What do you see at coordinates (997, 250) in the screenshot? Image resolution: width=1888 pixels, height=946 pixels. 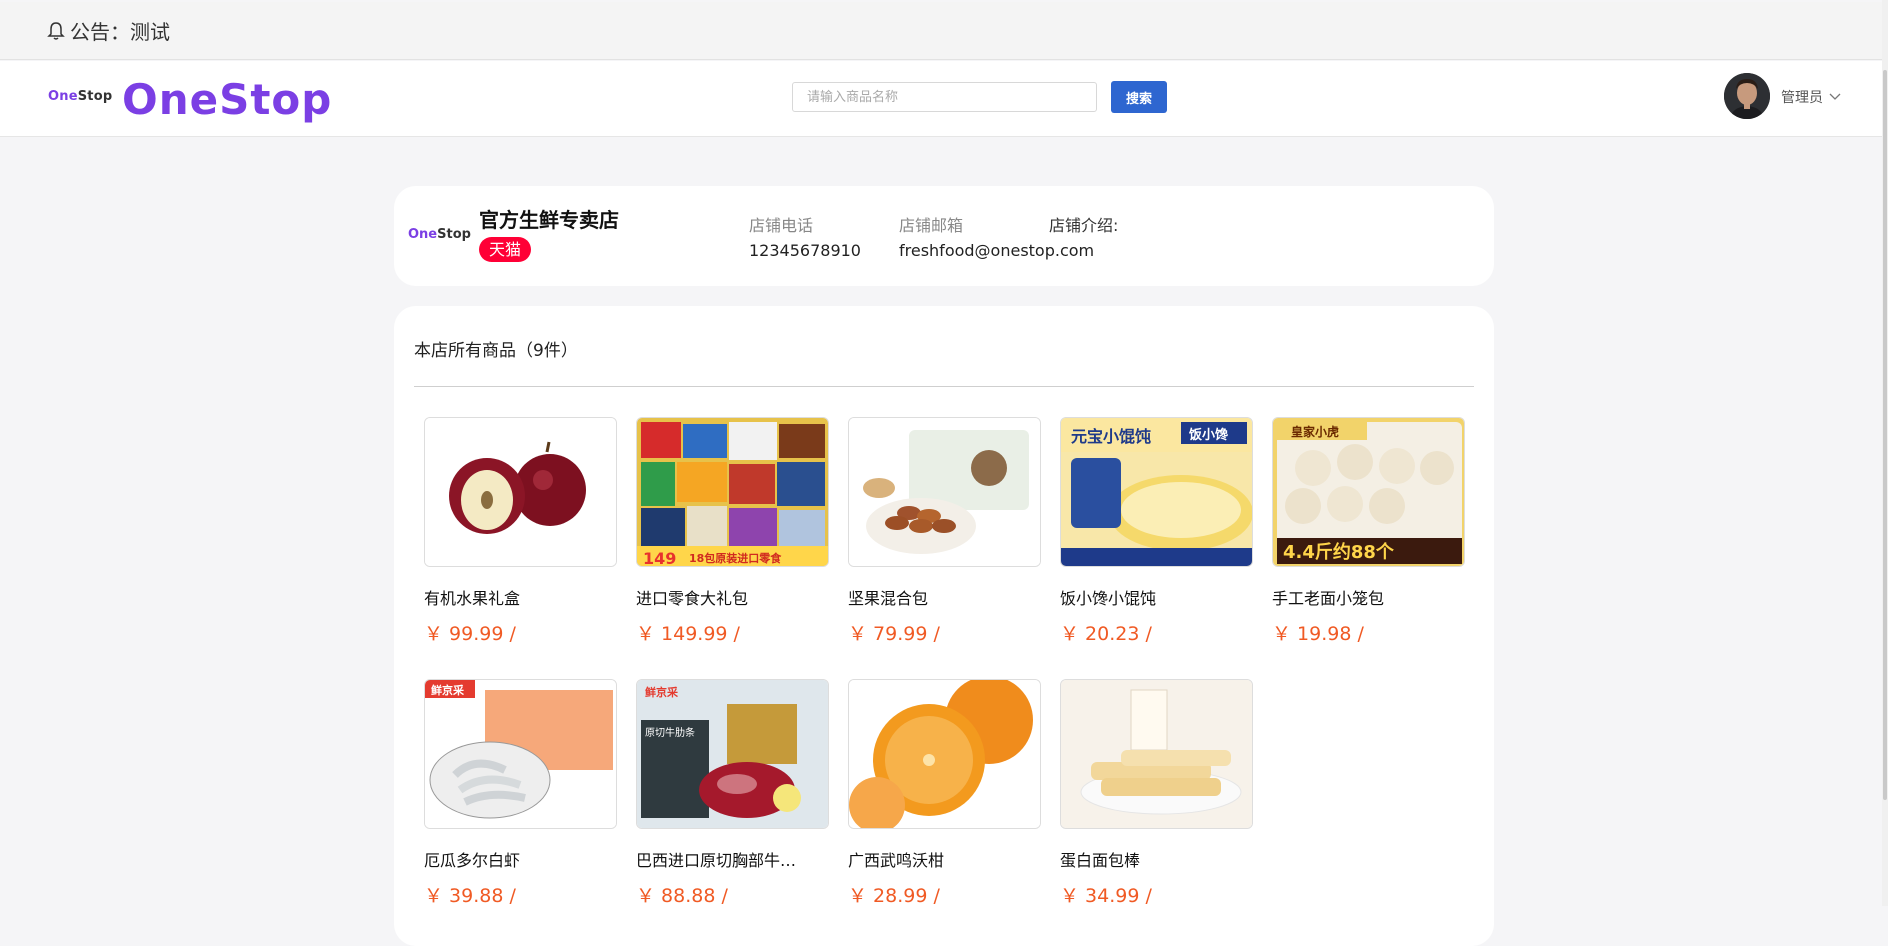 I see `email-value: freshfood@onestop.com` at bounding box center [997, 250].